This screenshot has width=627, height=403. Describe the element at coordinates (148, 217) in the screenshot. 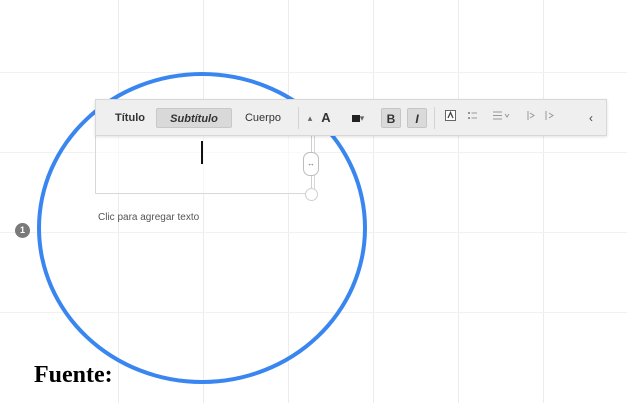

I see `add-text-placeholder: Clic para agregar texto` at that location.